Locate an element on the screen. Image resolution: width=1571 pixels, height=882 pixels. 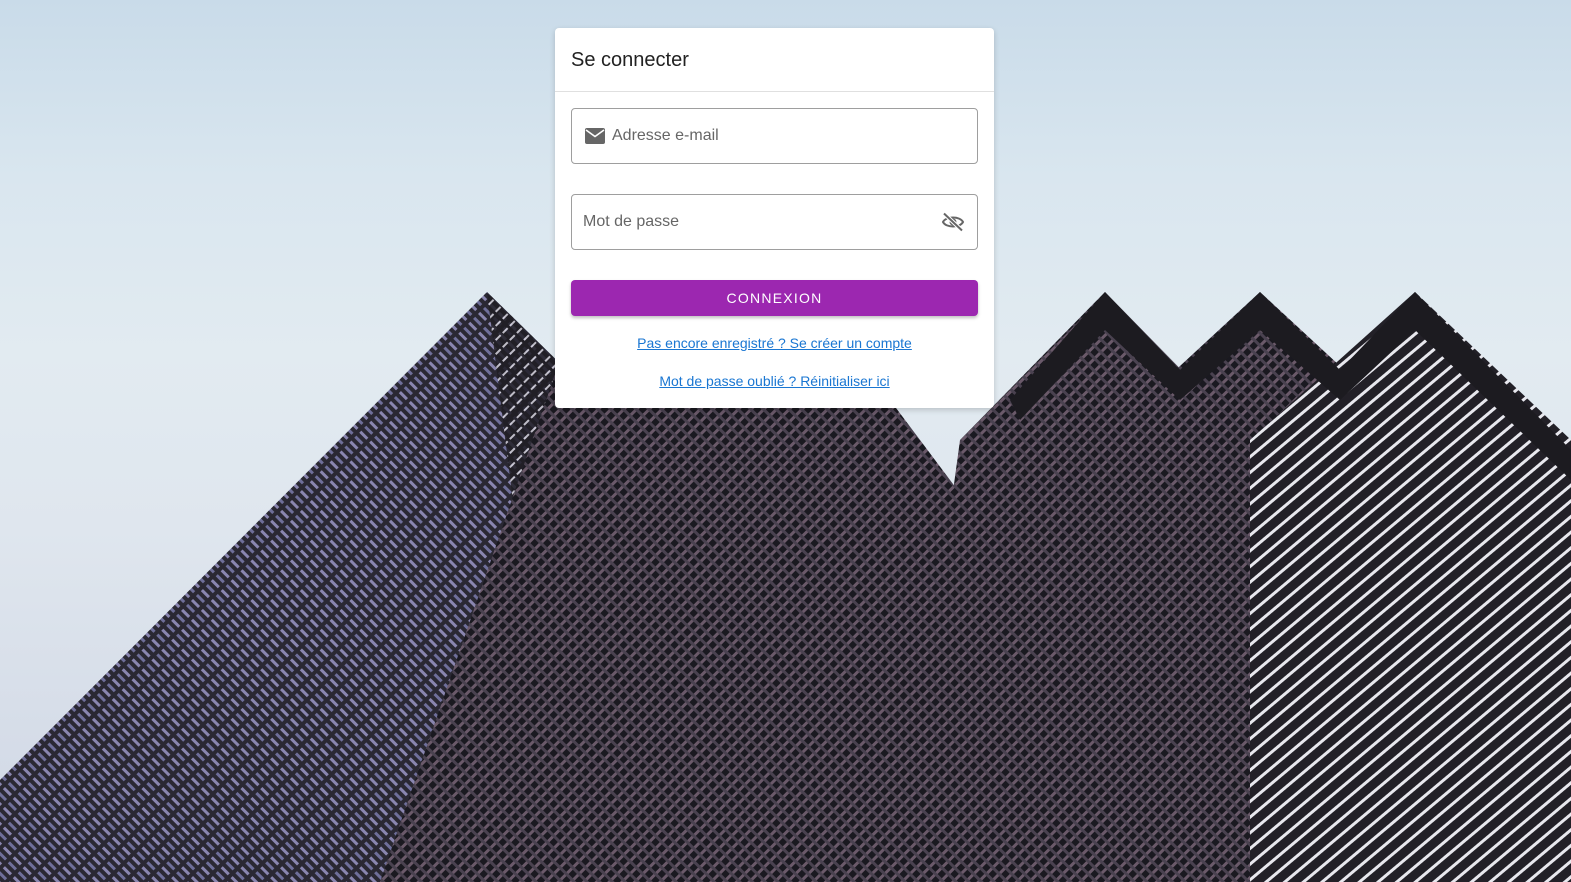
login-submit-button: CONNEXION is located at coordinates (774, 298).